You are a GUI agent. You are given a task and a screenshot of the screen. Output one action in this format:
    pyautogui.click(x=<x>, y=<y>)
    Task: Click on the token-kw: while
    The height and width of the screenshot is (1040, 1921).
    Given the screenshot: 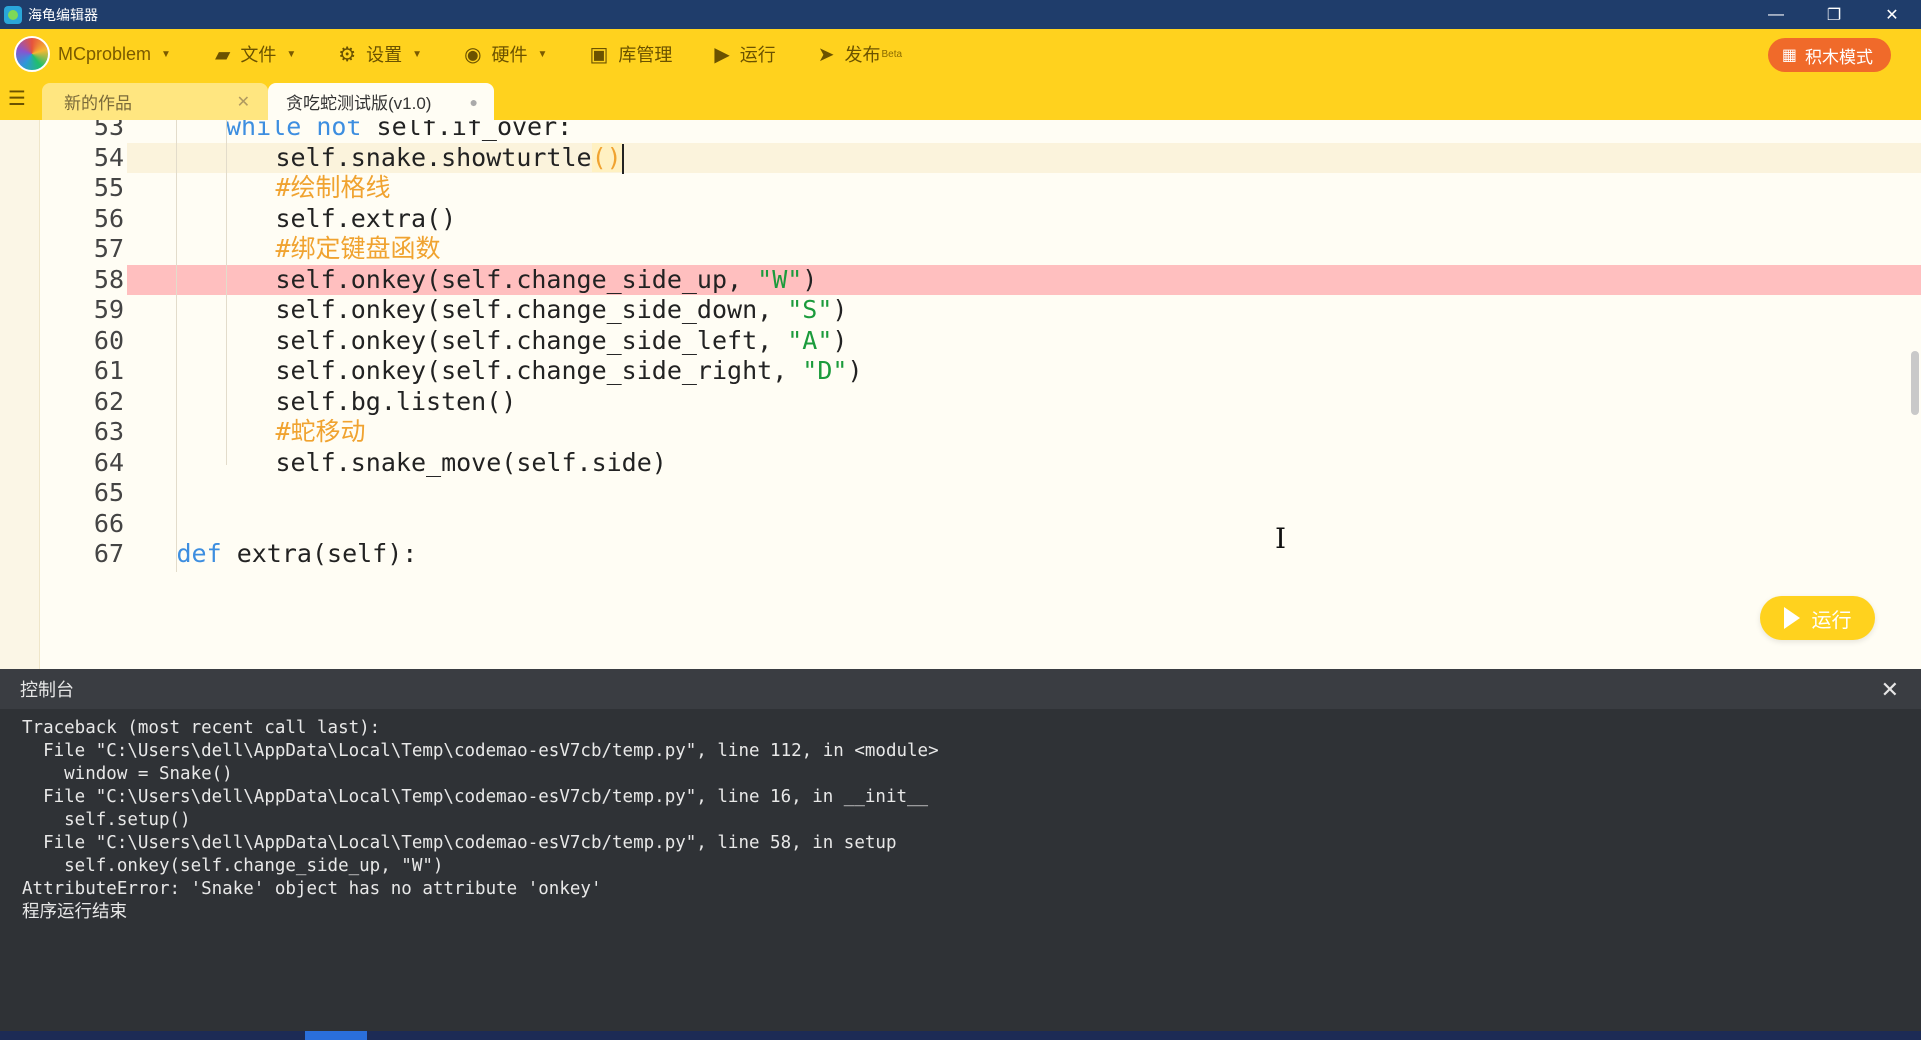 What is the action you would take?
    pyautogui.click(x=264, y=130)
    